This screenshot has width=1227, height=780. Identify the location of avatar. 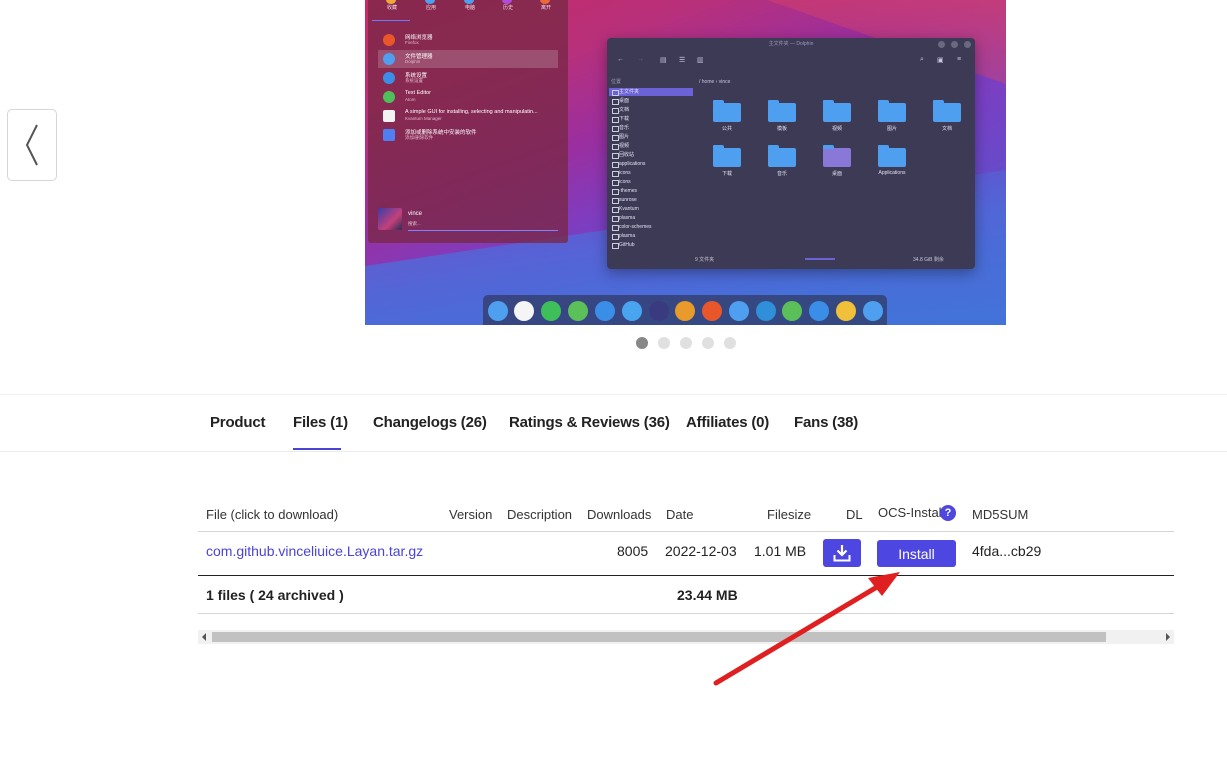
(390, 219).